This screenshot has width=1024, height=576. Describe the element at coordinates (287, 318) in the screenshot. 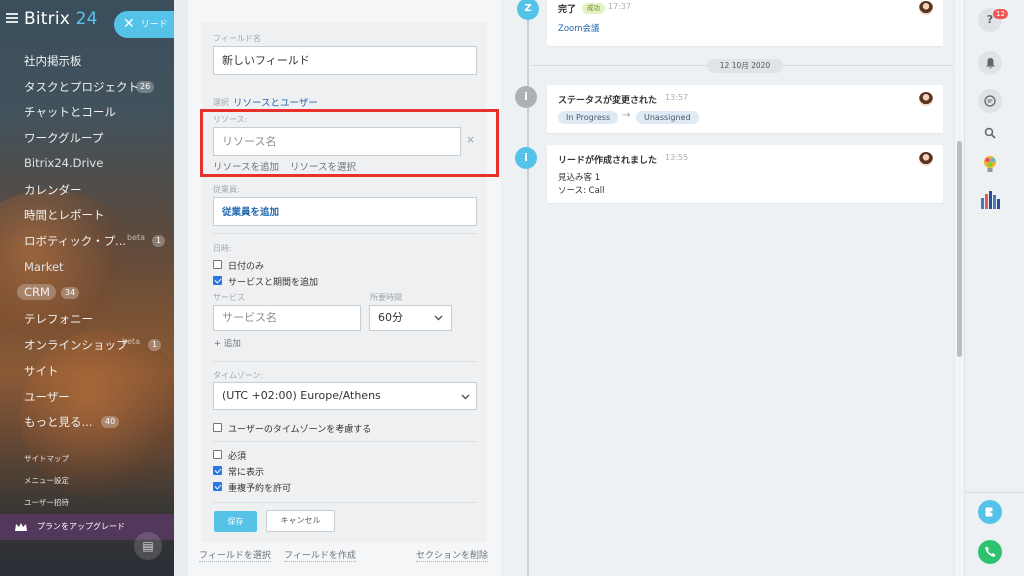

I see `service-name-input: サービス名` at that location.